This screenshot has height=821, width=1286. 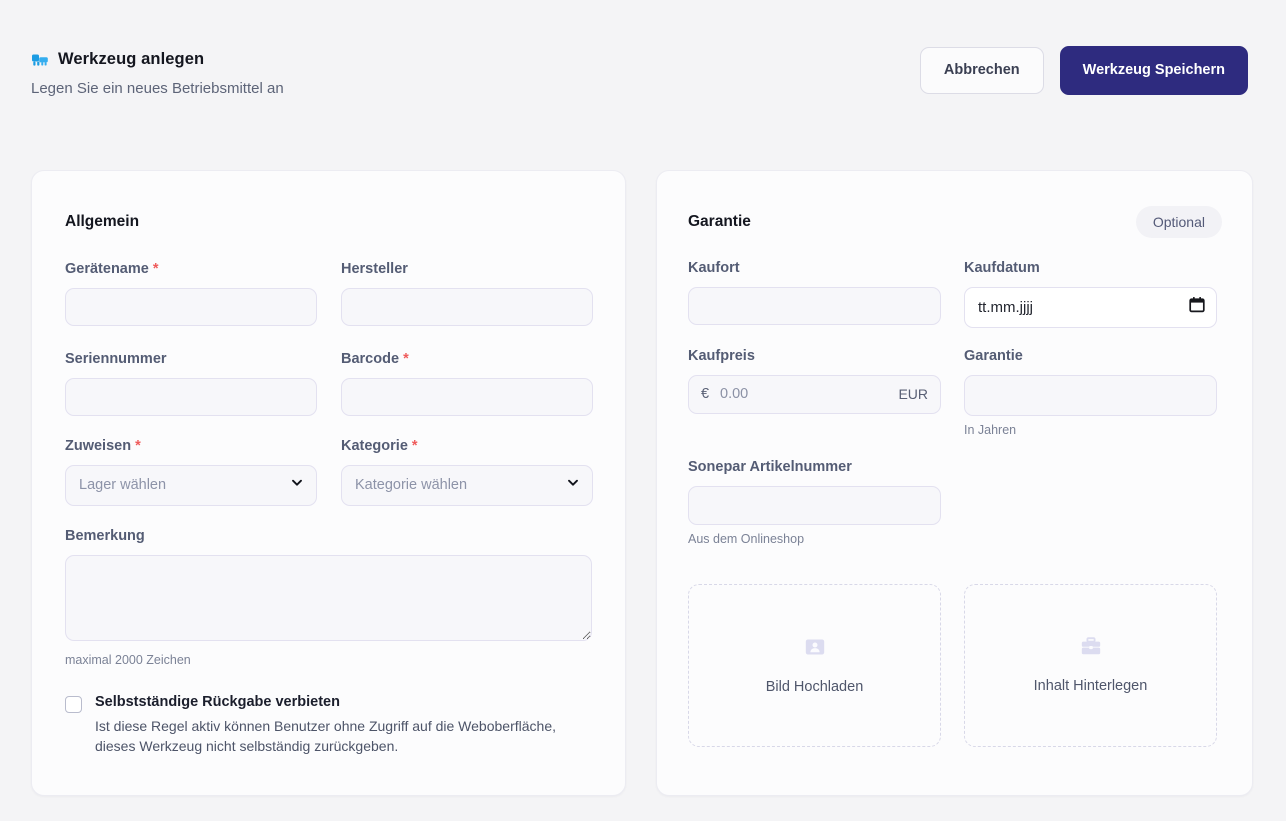 What do you see at coordinates (955, 222) in the screenshot?
I see `card-garantie-header: Garantie Optional` at bounding box center [955, 222].